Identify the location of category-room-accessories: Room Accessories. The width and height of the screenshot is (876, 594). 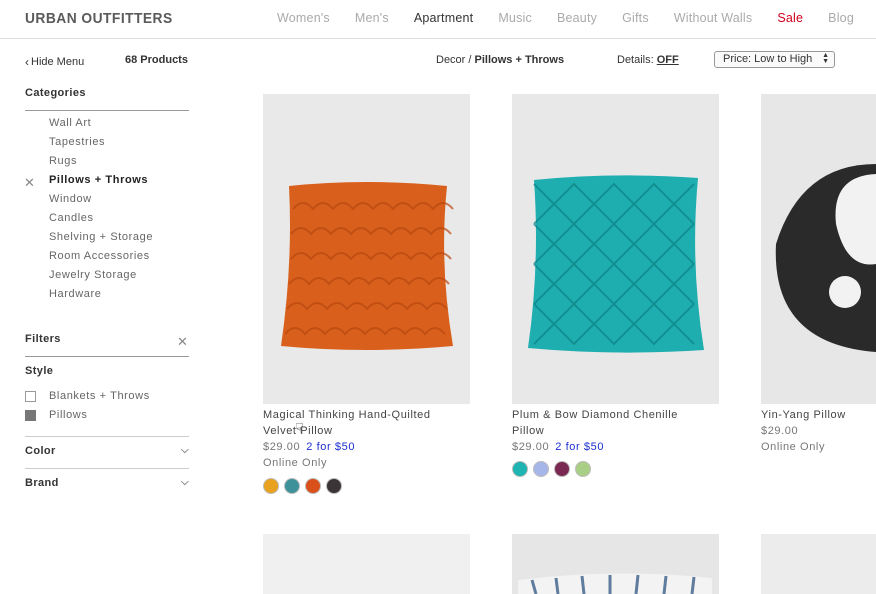
(101, 259).